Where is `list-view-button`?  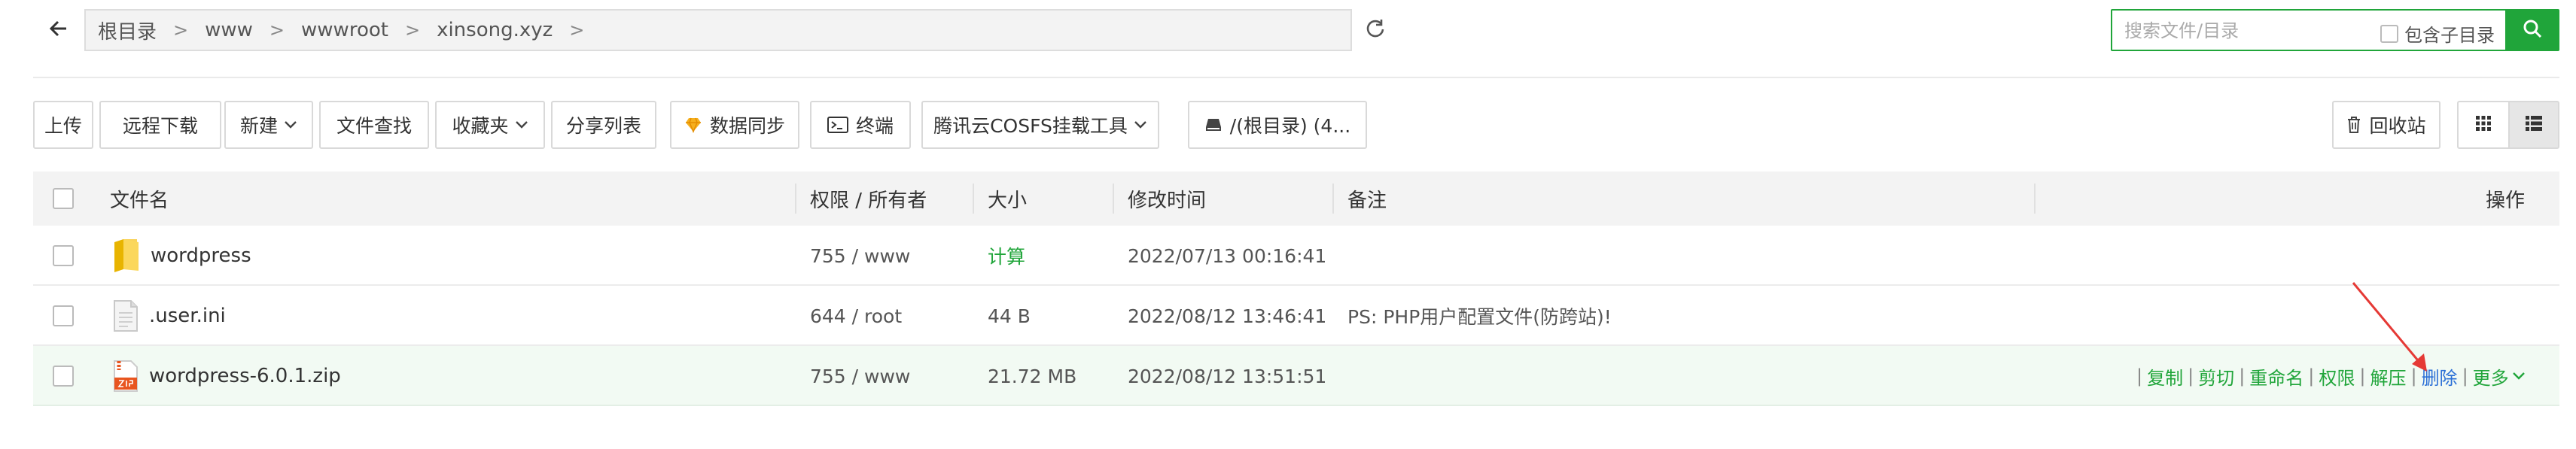 list-view-button is located at coordinates (2533, 125).